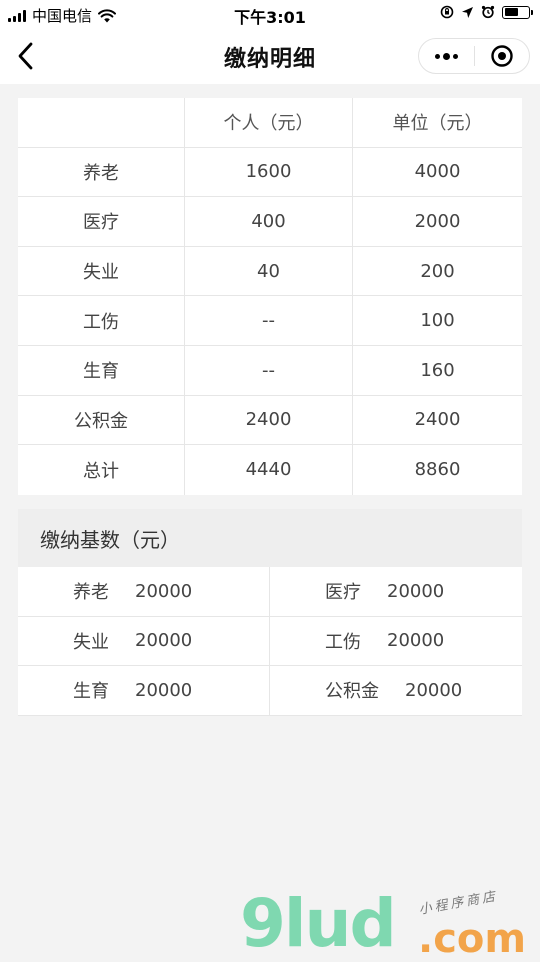  Describe the element at coordinates (91, 692) in the screenshot. I see `base-label: 生育` at that location.